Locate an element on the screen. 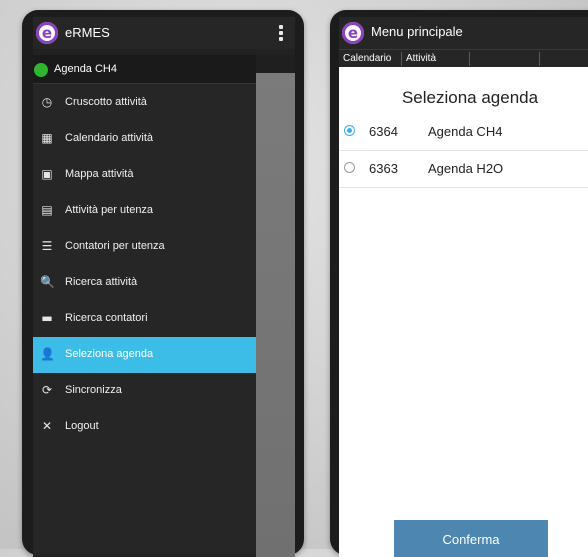 The image size is (588, 557). menu-item-sincronizza: ⟳ Sincronizza is located at coordinates (144, 391).